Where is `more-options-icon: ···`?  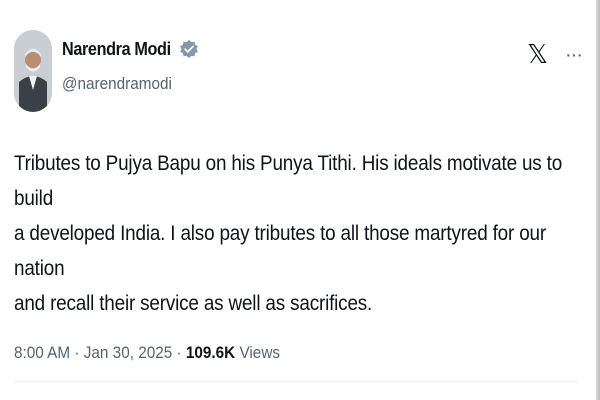
more-options-icon: ··· is located at coordinates (574, 55).